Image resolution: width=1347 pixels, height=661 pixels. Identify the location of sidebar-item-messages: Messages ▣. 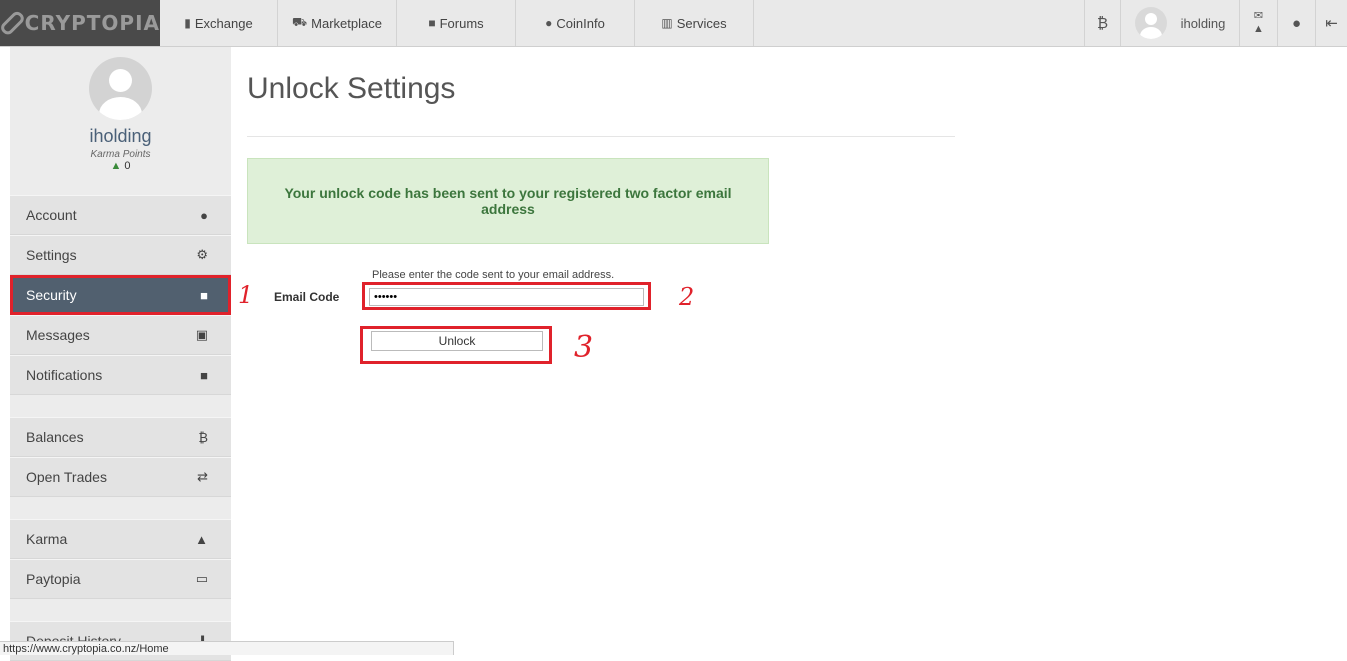
(120, 335).